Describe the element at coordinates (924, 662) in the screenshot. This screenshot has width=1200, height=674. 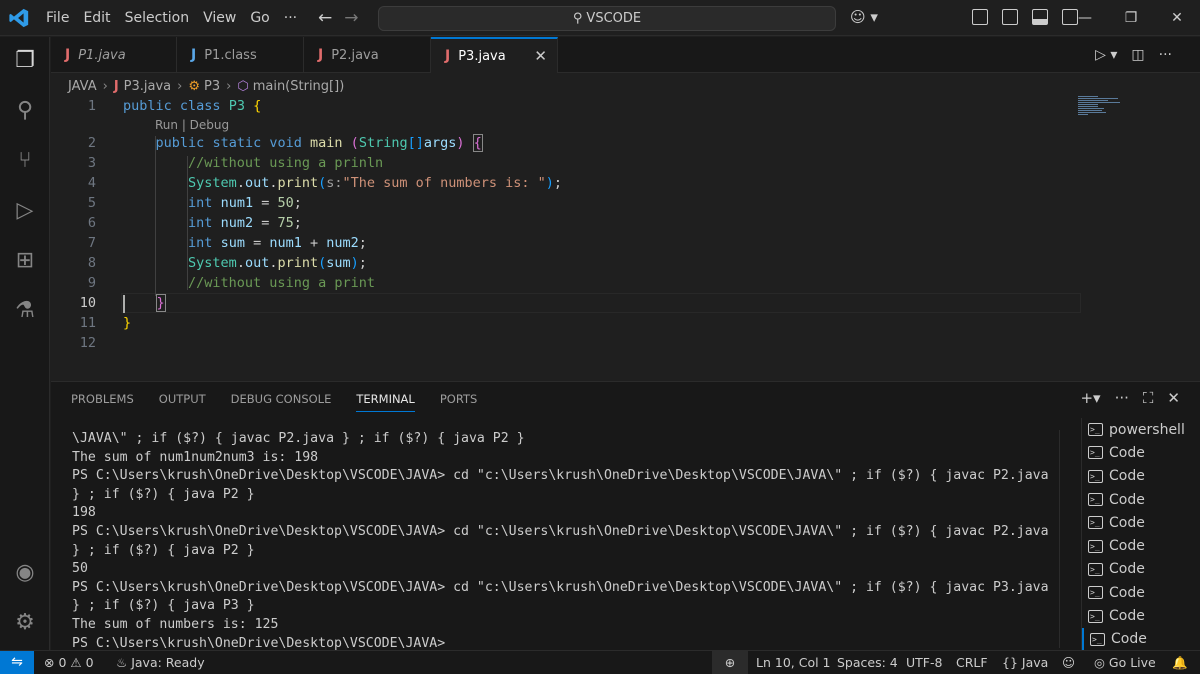
I see `encoding-status: UTF-8` at that location.